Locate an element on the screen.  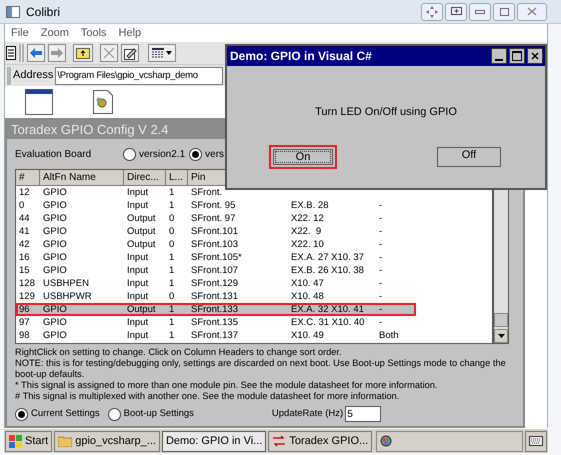
dock-button is located at coordinates (456, 11).